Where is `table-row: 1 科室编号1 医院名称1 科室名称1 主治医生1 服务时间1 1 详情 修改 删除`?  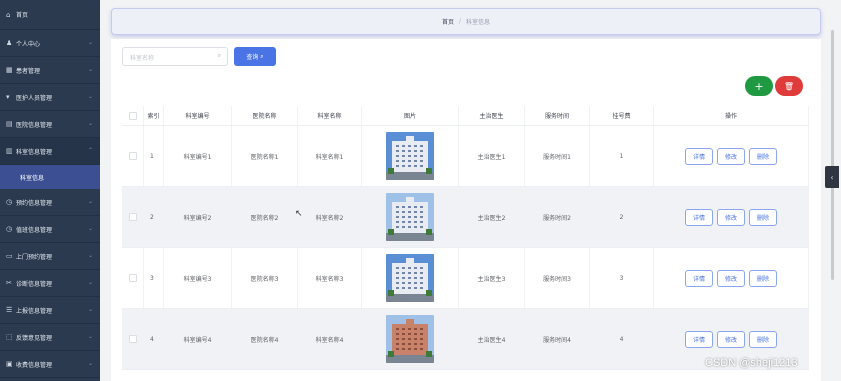 table-row: 1 科室编号1 医院名称1 科室名称1 主治医生1 服务时间1 1 详情 修改 删除 is located at coordinates (465, 156).